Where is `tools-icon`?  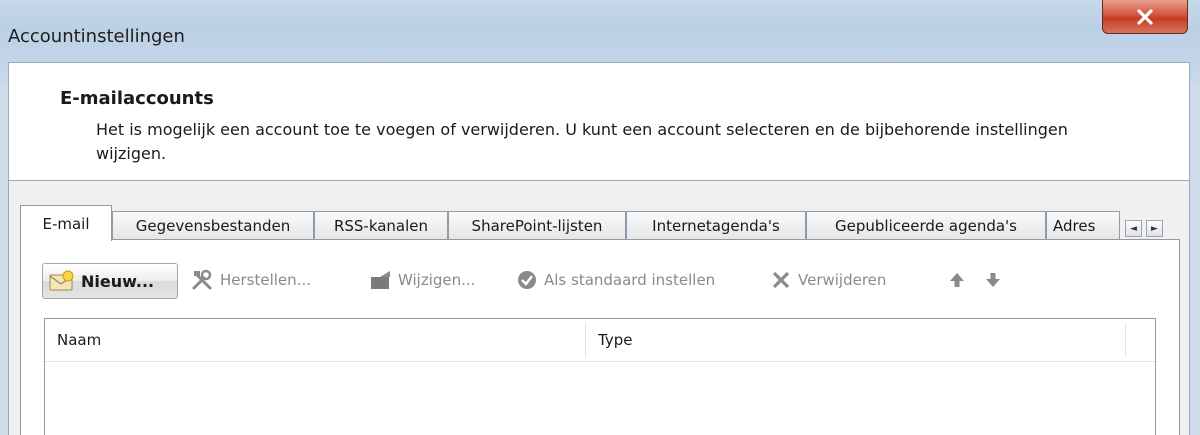 tools-icon is located at coordinates (202, 280).